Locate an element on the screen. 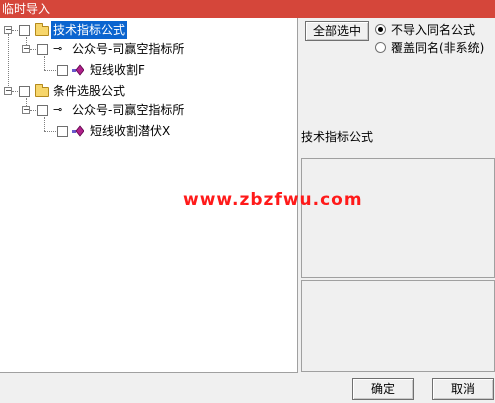 Image resolution: width=495 pixels, height=403 pixels. skip-duplicates-label: 不导入同名公式 is located at coordinates (433, 29).